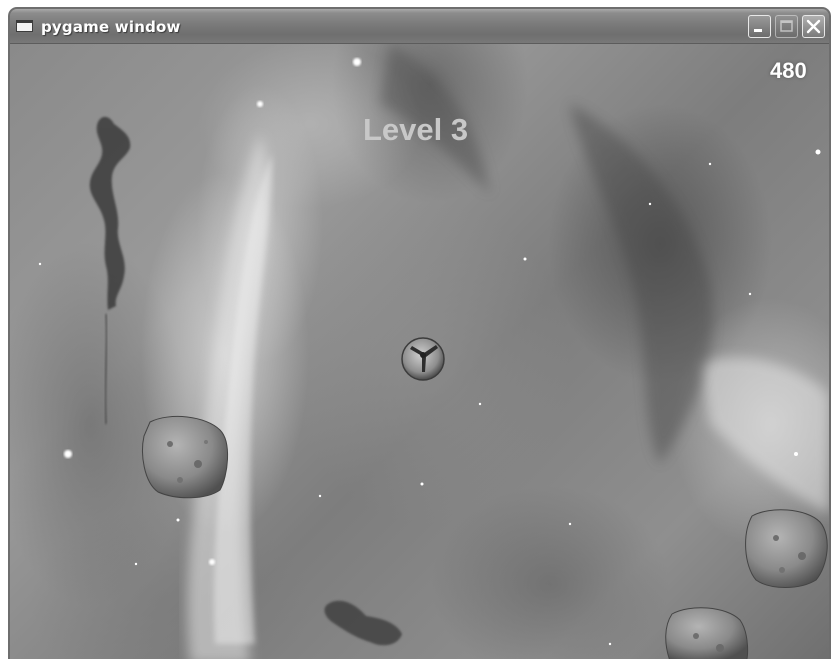  I want to click on close-icon, so click(813, 26).